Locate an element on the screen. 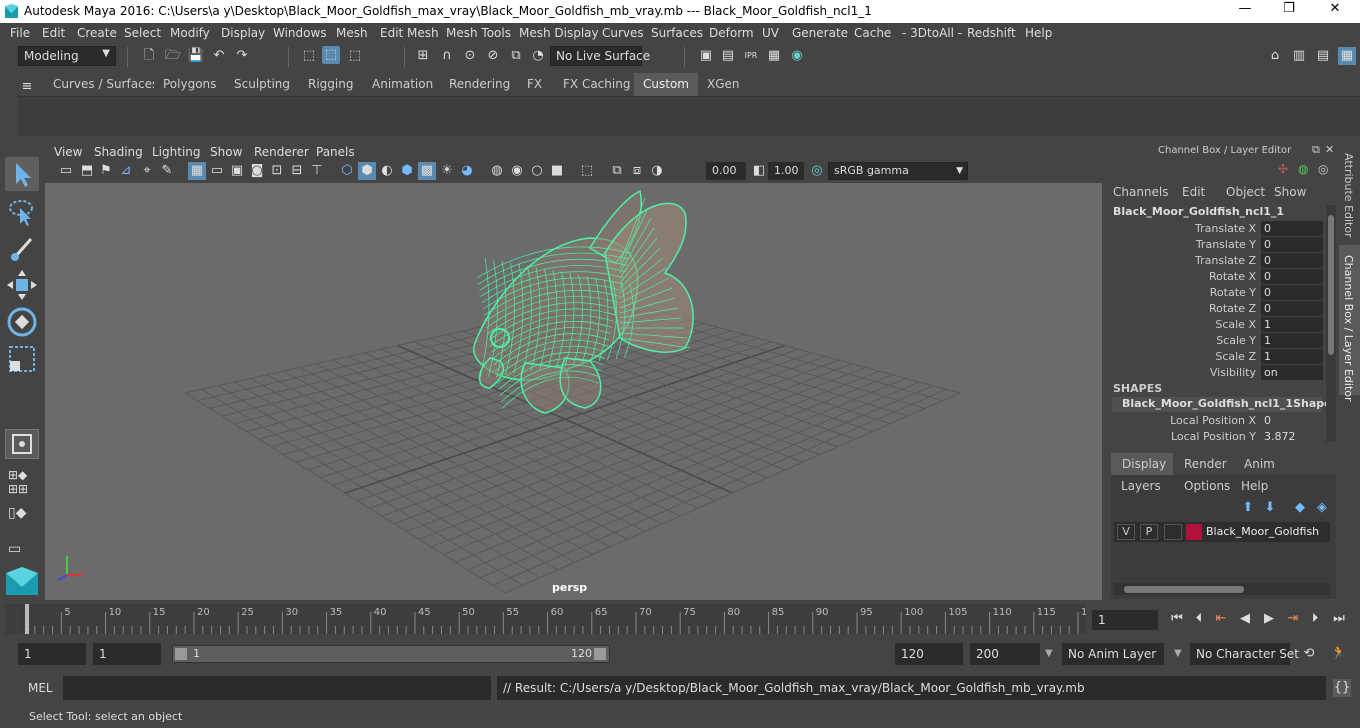 This screenshot has height=728, width=1360. menu-uv: UV is located at coordinates (770, 33).